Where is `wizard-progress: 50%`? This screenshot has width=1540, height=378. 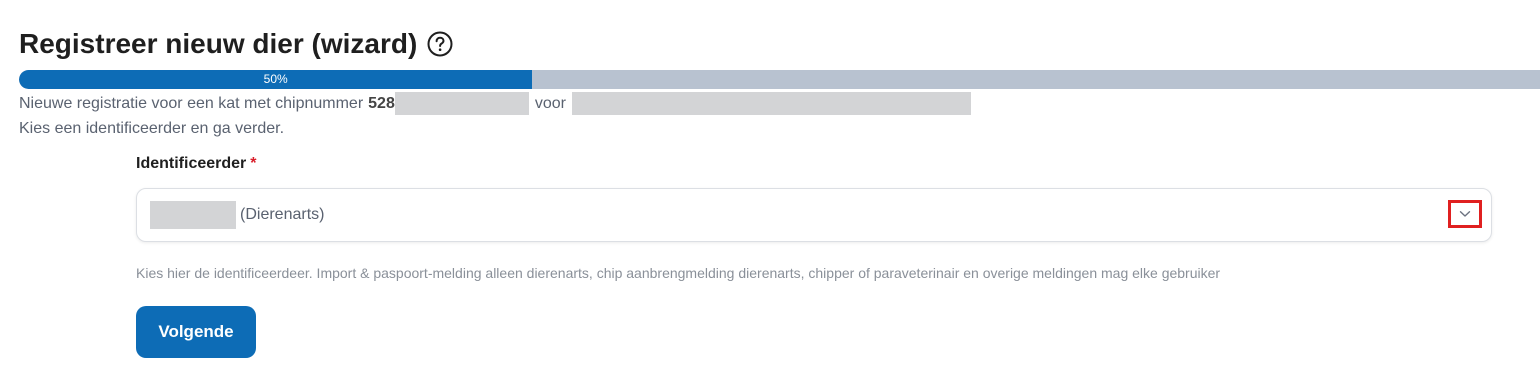 wizard-progress: 50% is located at coordinates (779, 79).